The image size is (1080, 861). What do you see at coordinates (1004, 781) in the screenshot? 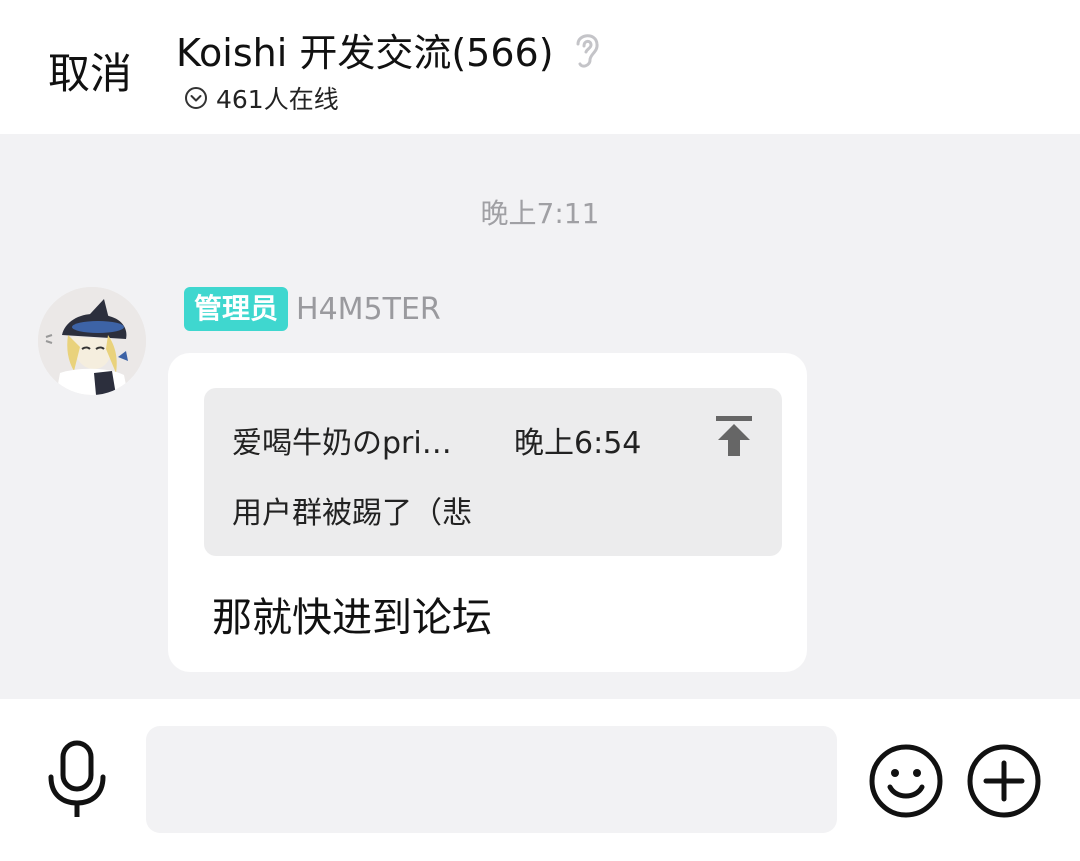
I see `plus-circle-icon` at bounding box center [1004, 781].